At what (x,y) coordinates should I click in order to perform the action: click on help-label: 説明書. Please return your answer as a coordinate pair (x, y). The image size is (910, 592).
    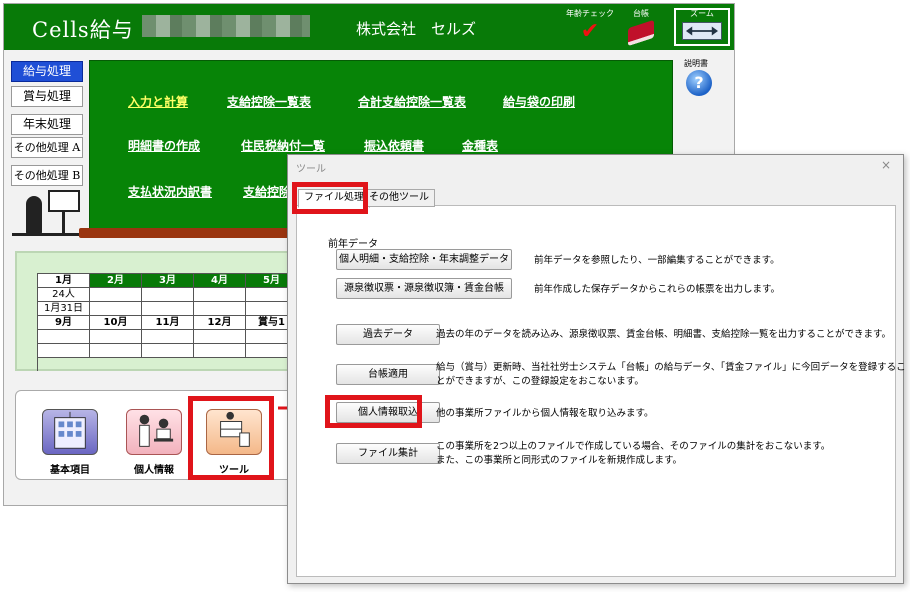
    Looking at the image, I should click on (696, 63).